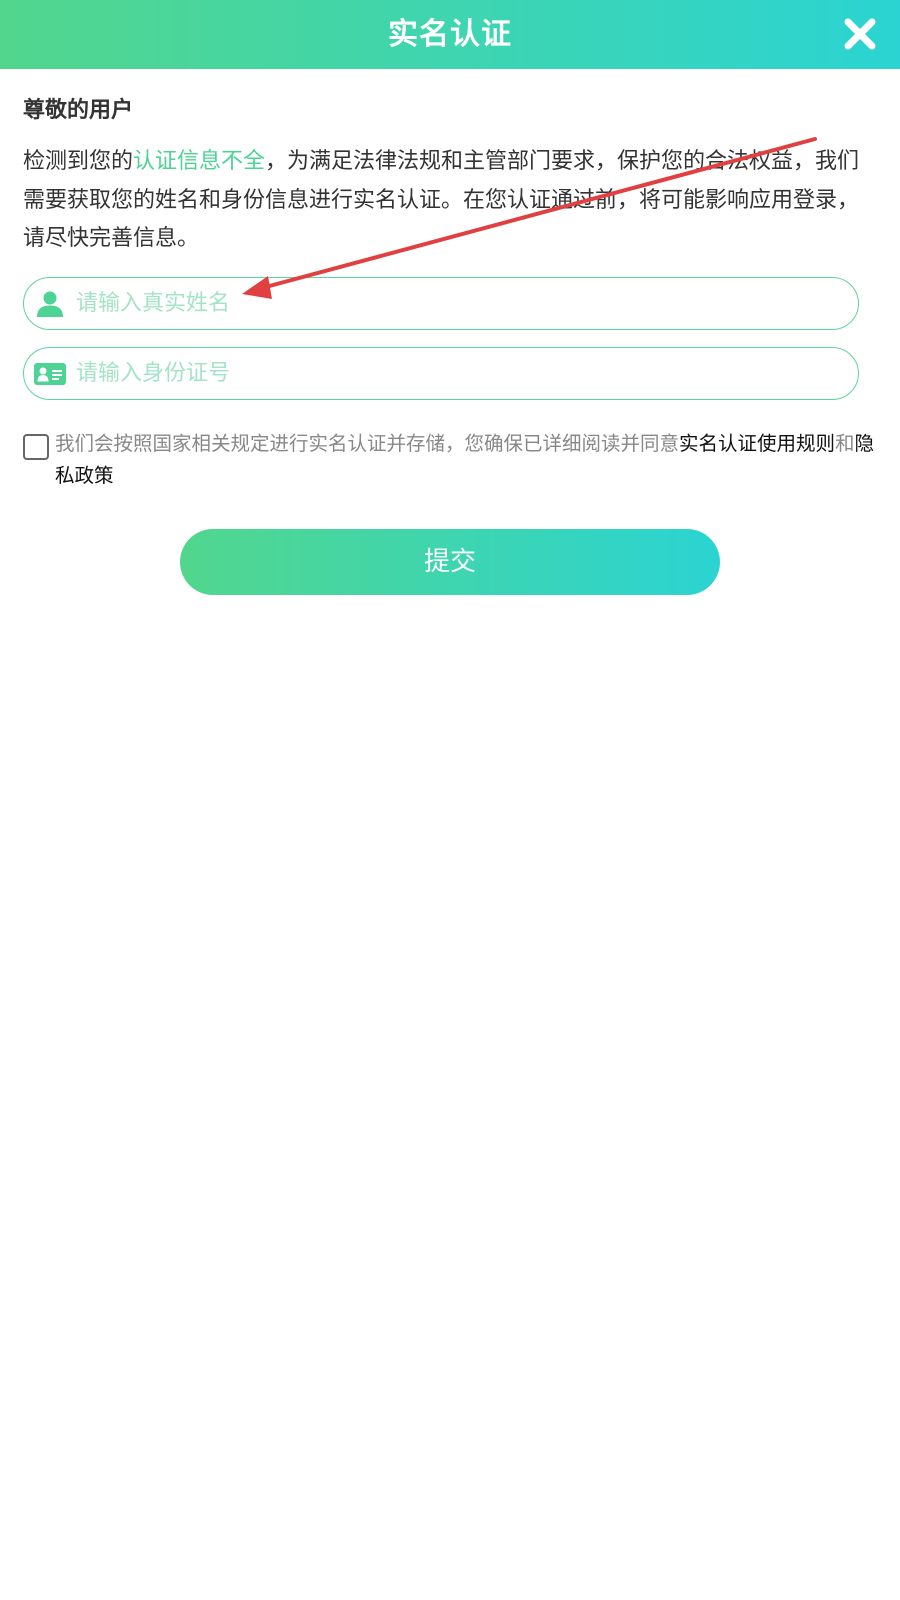 Image resolution: width=900 pixels, height=1600 pixels. Describe the element at coordinates (845, 443) in the screenshot. I see `agreement-conjunction: 和` at that location.